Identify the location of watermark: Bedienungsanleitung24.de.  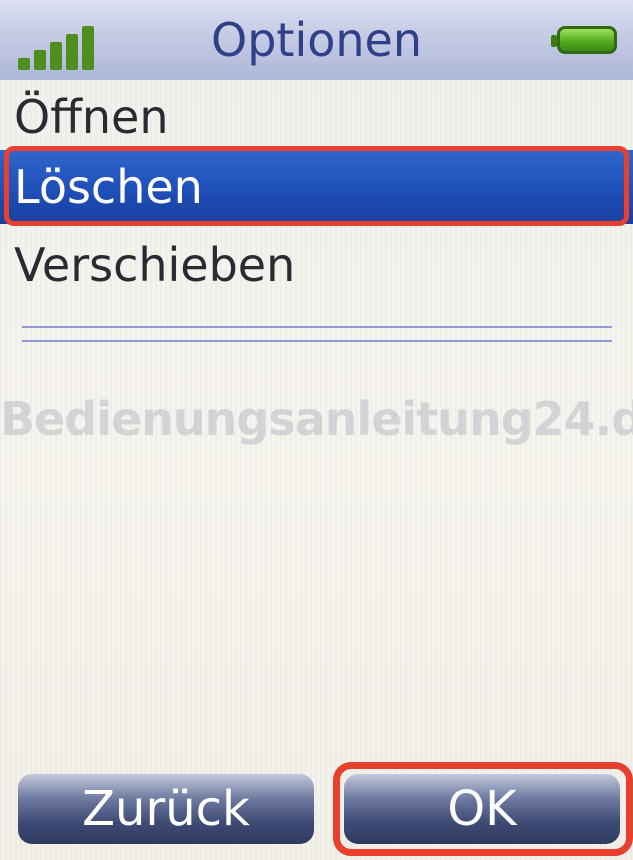
(316, 419).